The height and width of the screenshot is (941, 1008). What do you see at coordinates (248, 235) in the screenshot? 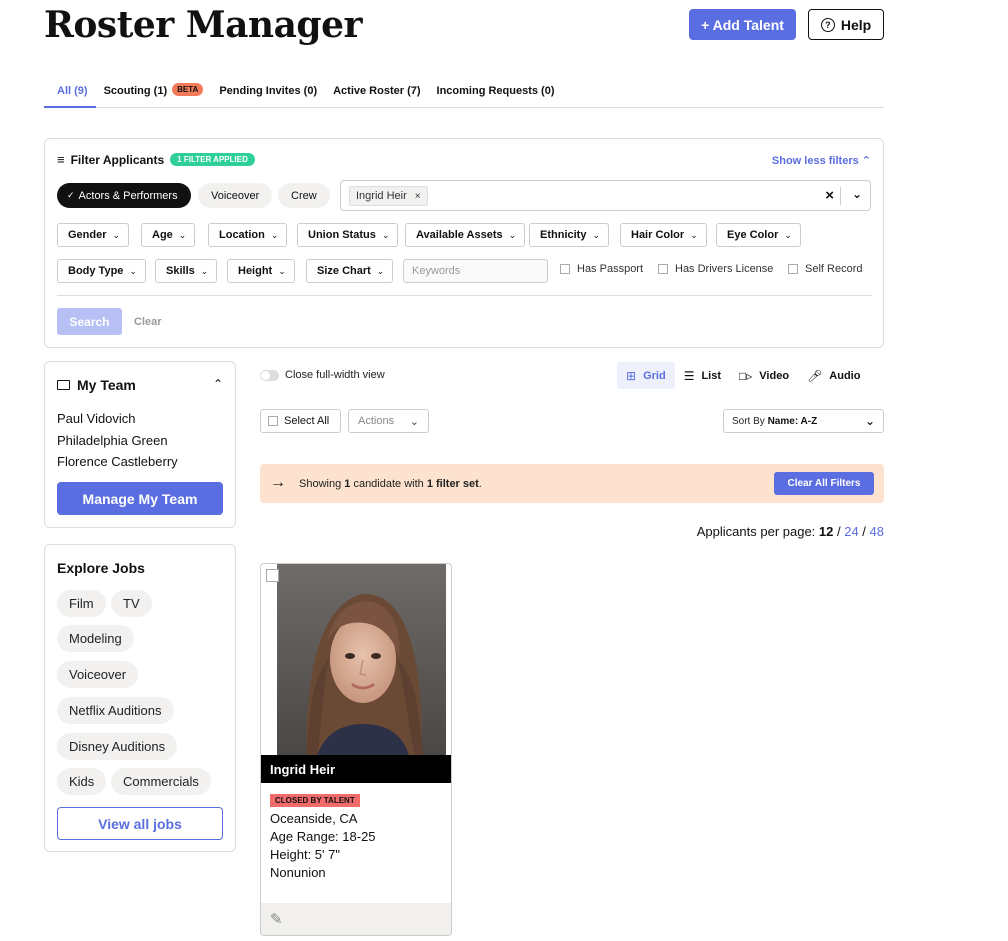
I see `location-dropdown: Location ⌄` at bounding box center [248, 235].